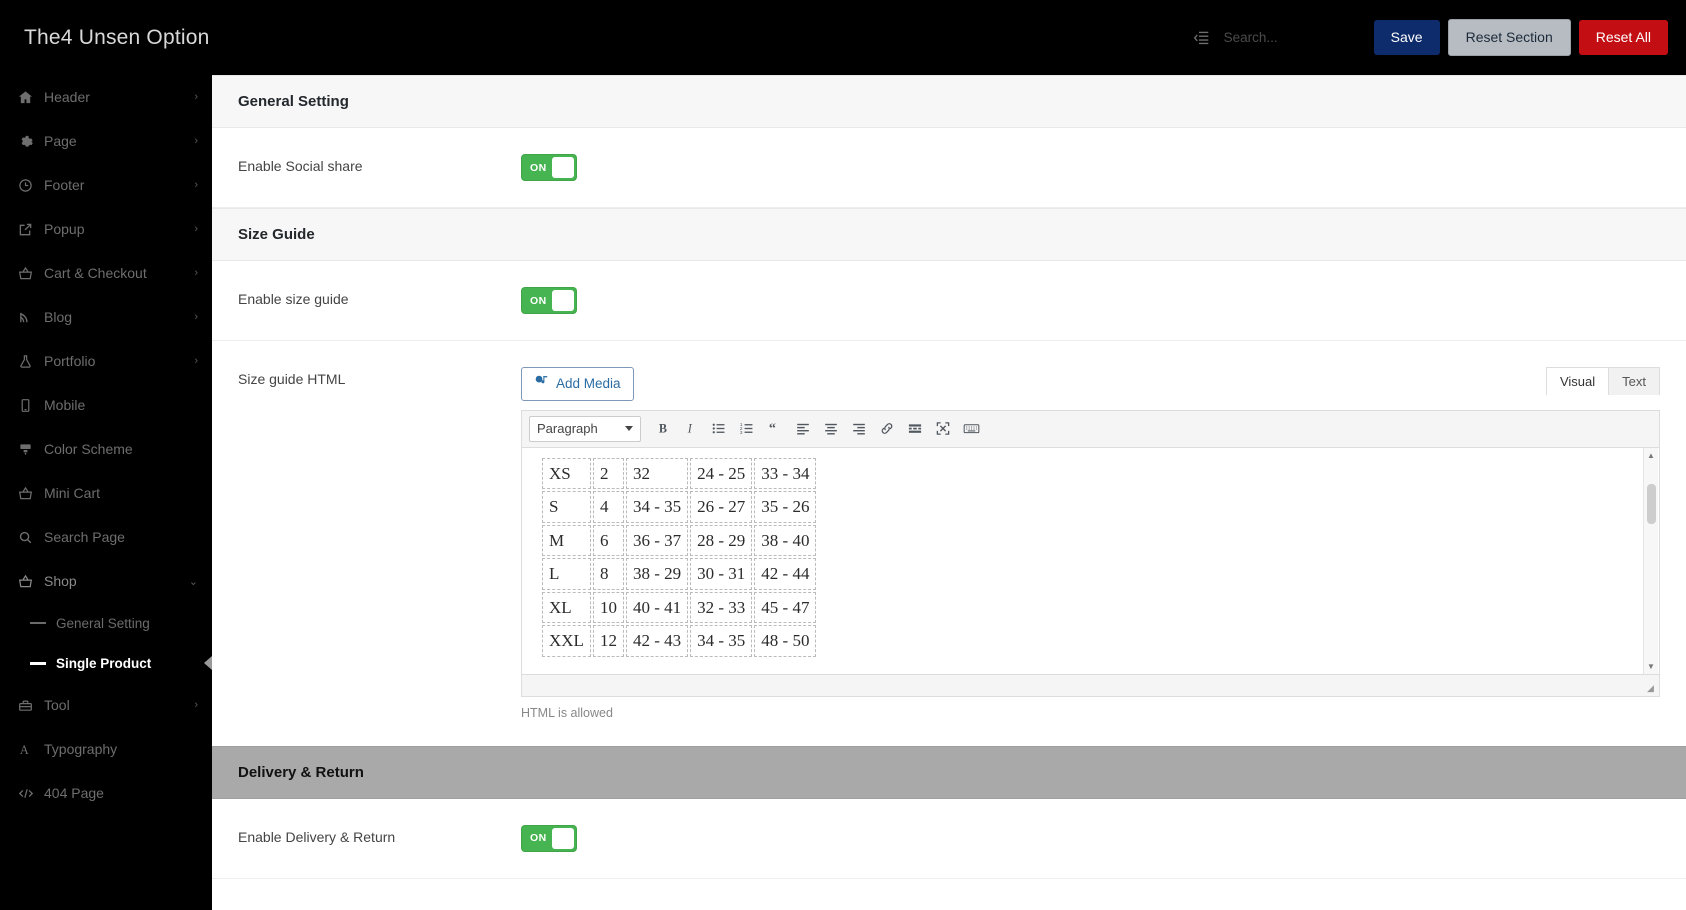 This screenshot has height=910, width=1686. What do you see at coordinates (58, 317) in the screenshot?
I see `sidebar-item-label: Blog` at bounding box center [58, 317].